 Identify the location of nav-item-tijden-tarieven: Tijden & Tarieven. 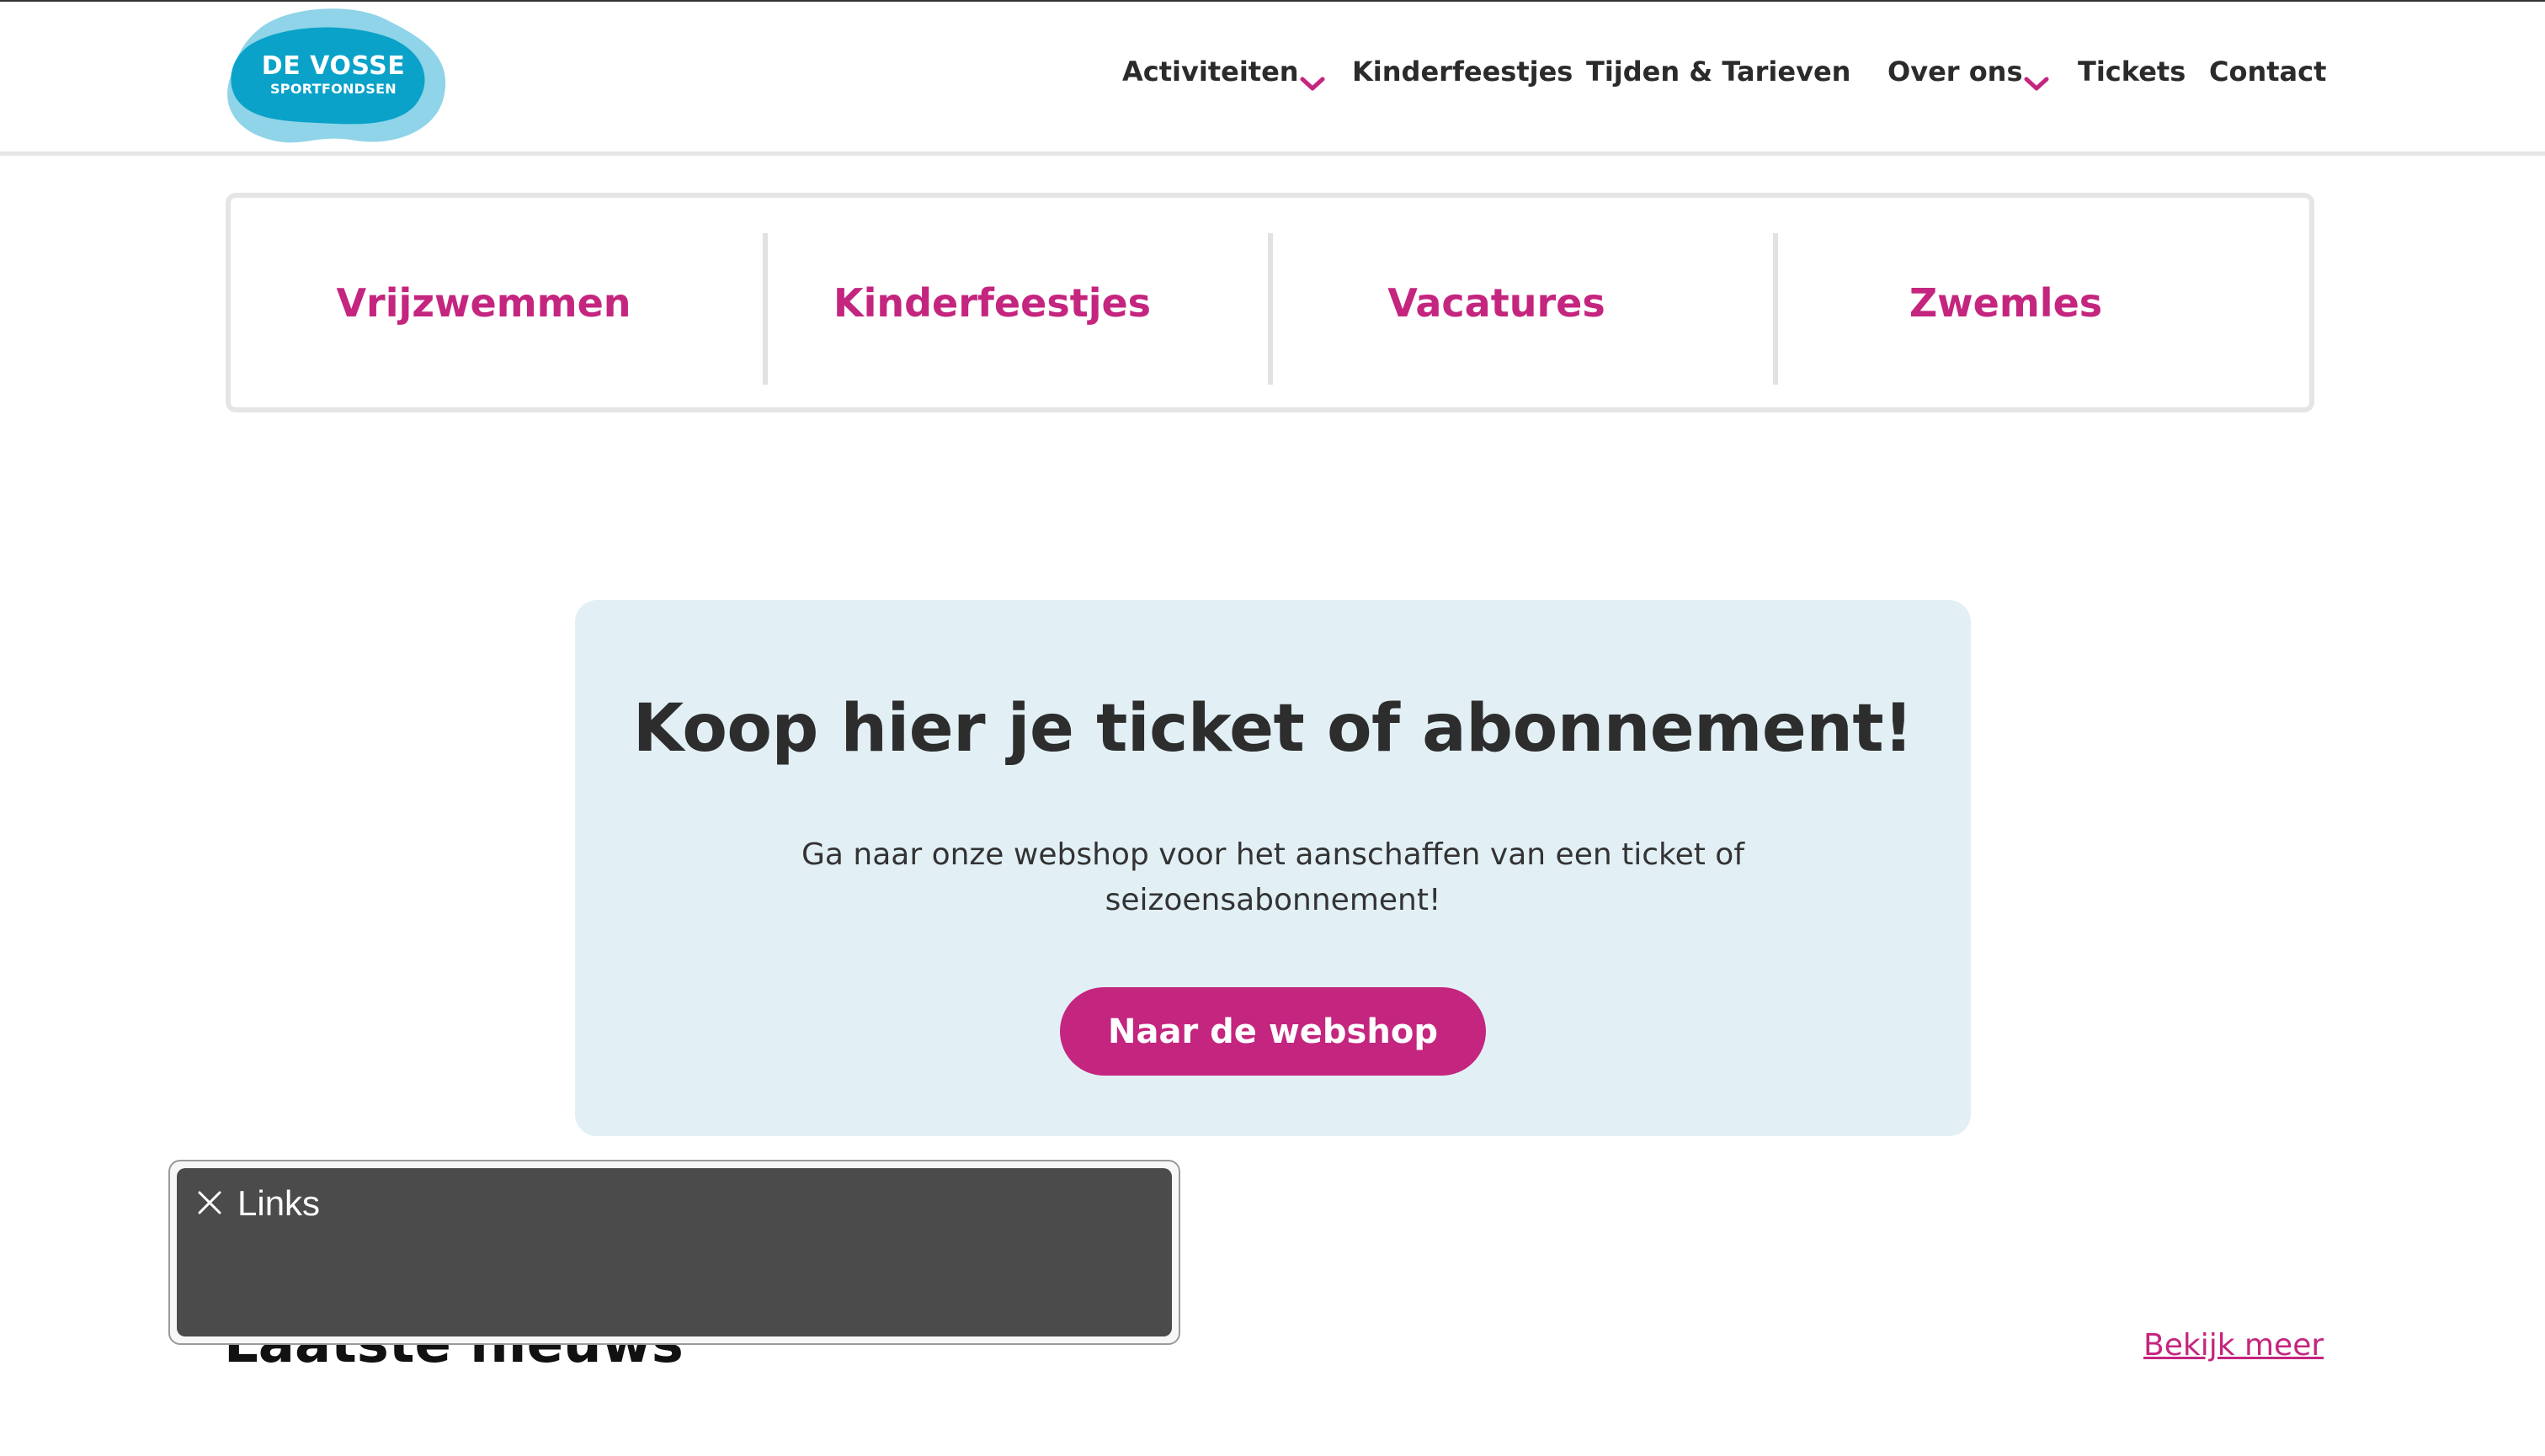
(1718, 72).